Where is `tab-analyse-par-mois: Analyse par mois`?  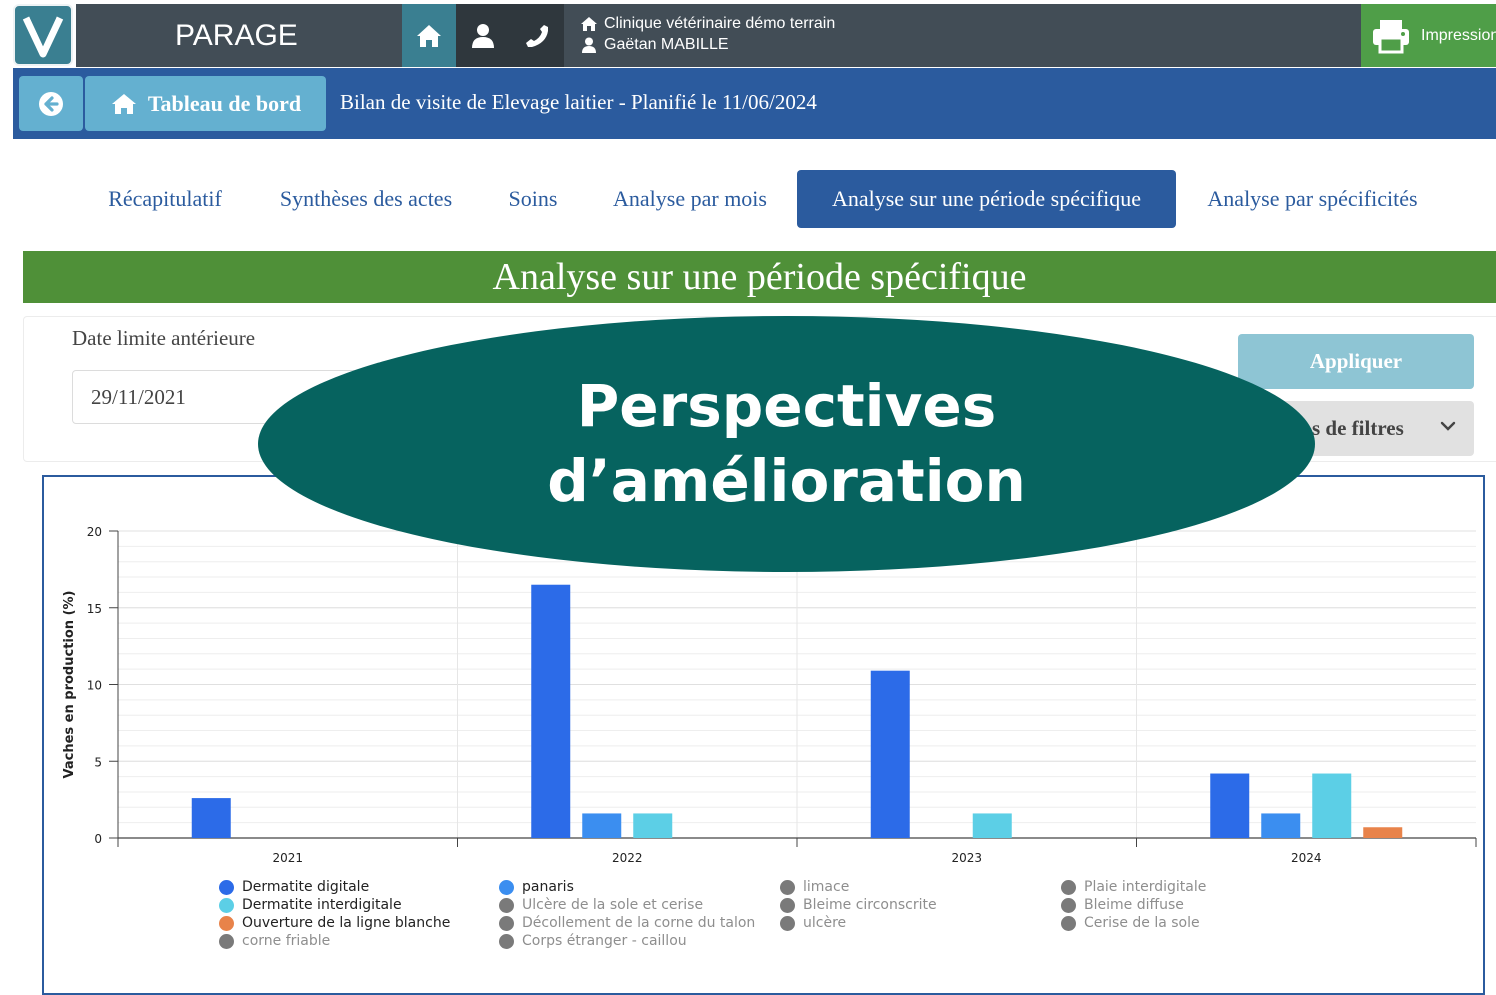
tab-analyse-par-mois: Analyse par mois is located at coordinates (690, 199).